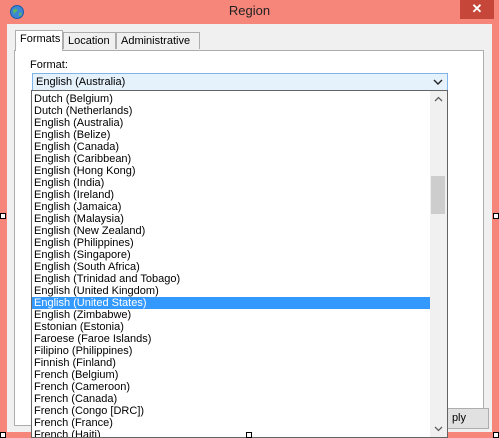  What do you see at coordinates (477, 9) in the screenshot?
I see `close-button: ✕` at bounding box center [477, 9].